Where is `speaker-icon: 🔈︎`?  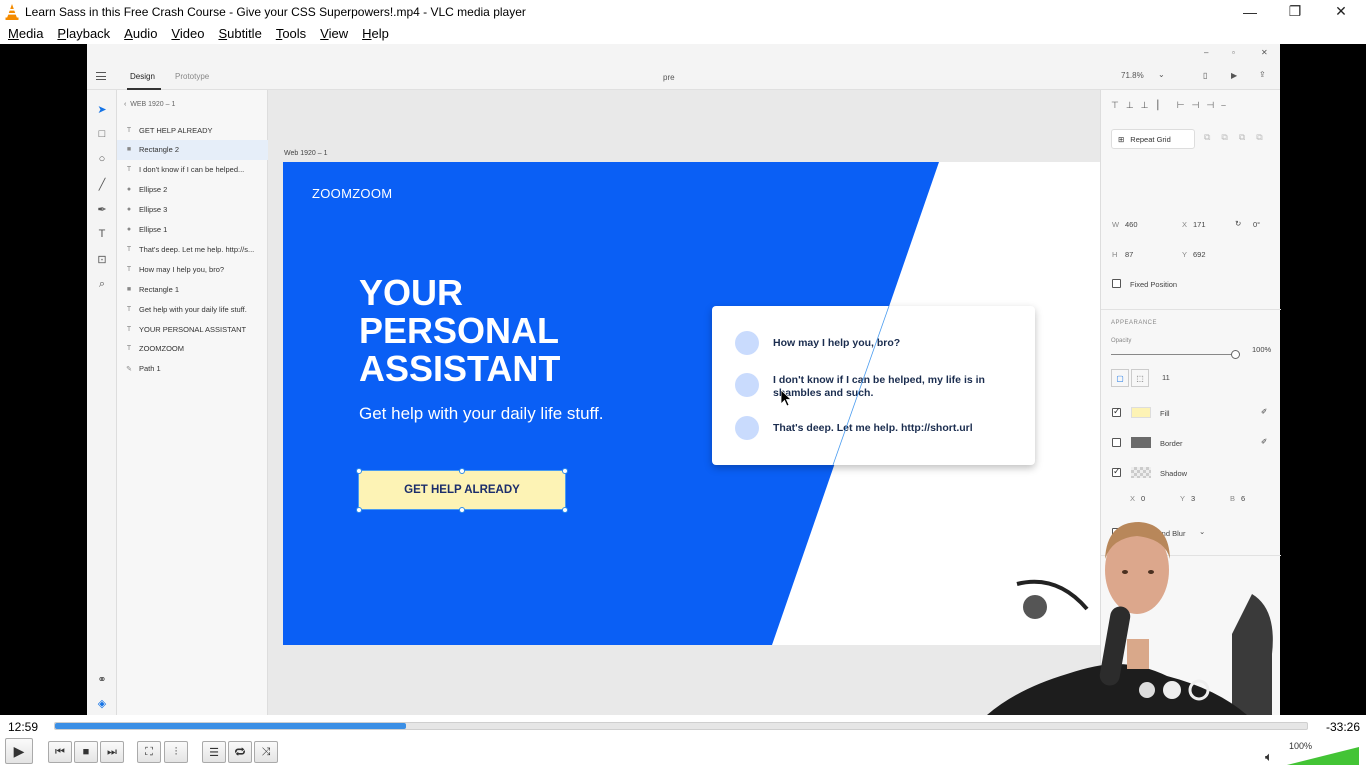 speaker-icon: 🔈︎ is located at coordinates (1269, 757).